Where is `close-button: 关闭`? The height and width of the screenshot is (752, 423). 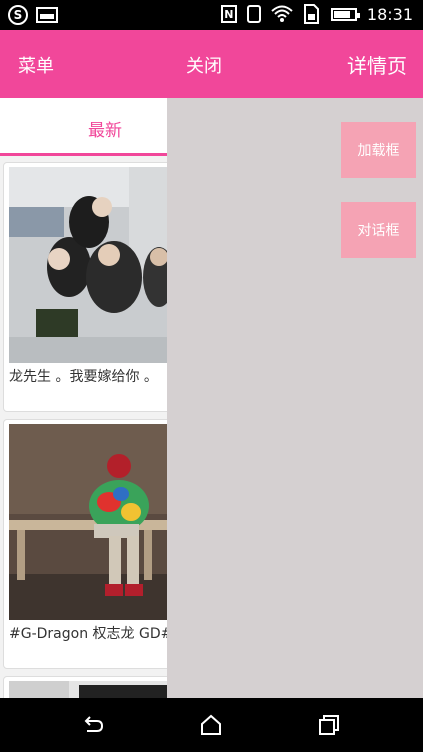 close-button: 关闭 is located at coordinates (204, 65).